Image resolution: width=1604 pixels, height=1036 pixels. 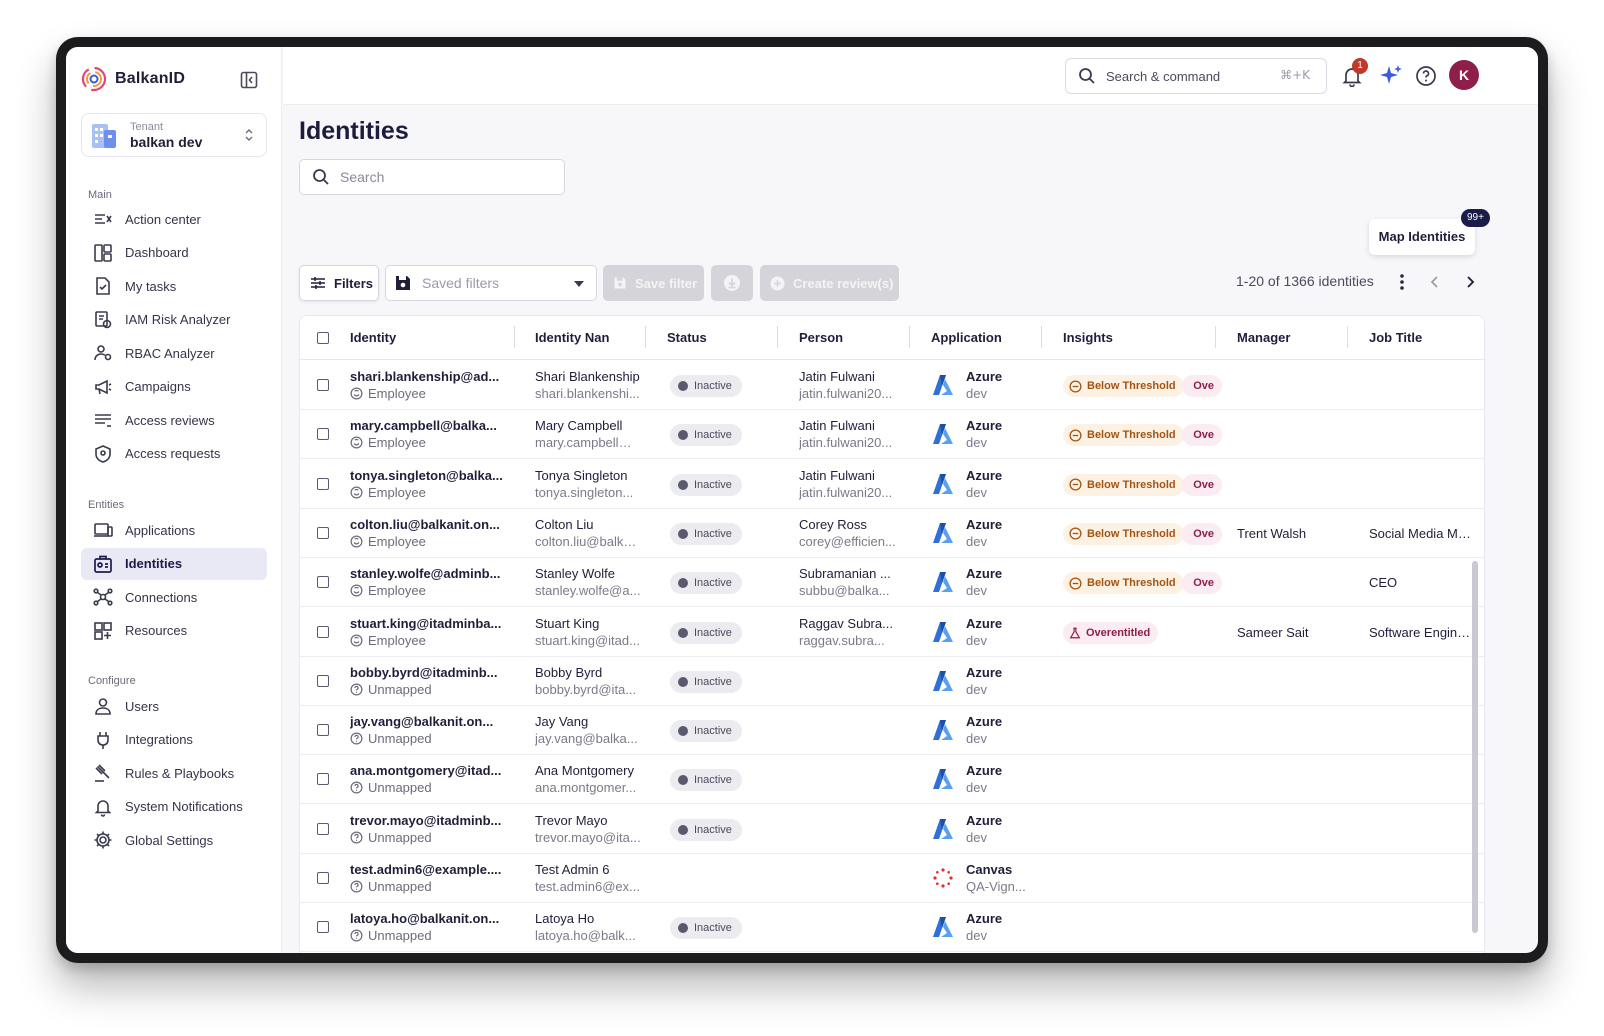 I want to click on chevron-right-icon, so click(x=1470, y=282).